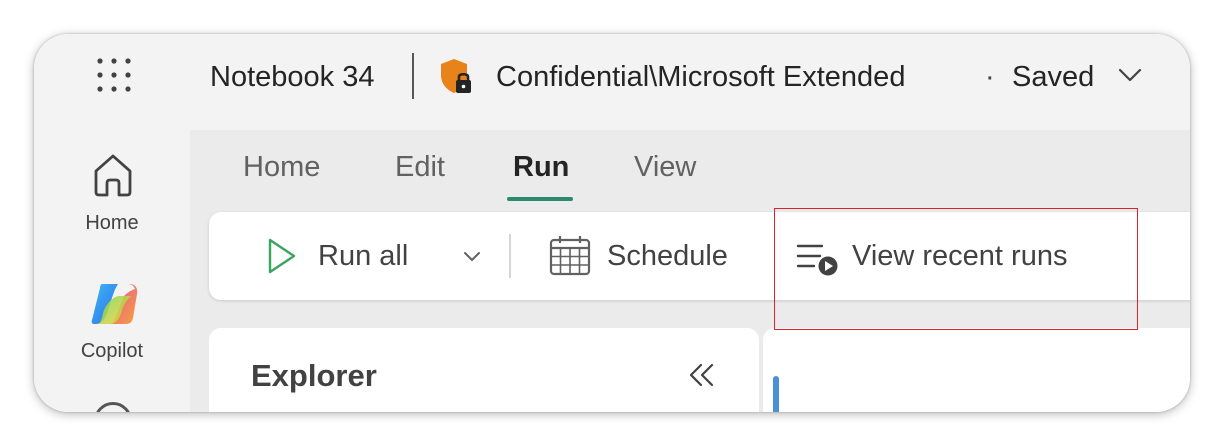 Image resolution: width=1224 pixels, height=448 pixels. Describe the element at coordinates (976, 370) in the screenshot. I see `editor-panel` at that location.